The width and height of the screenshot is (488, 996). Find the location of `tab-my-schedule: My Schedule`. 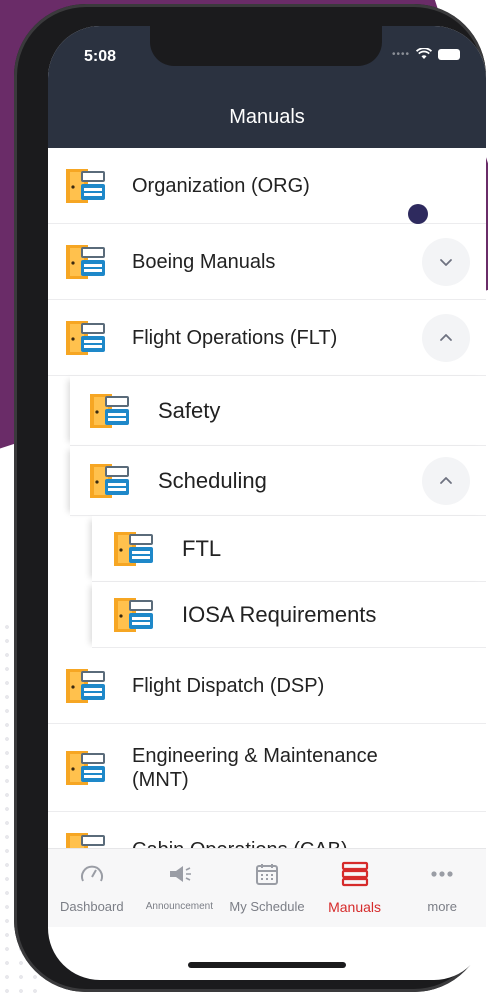

tab-my-schedule: My Schedule is located at coordinates (267, 888).